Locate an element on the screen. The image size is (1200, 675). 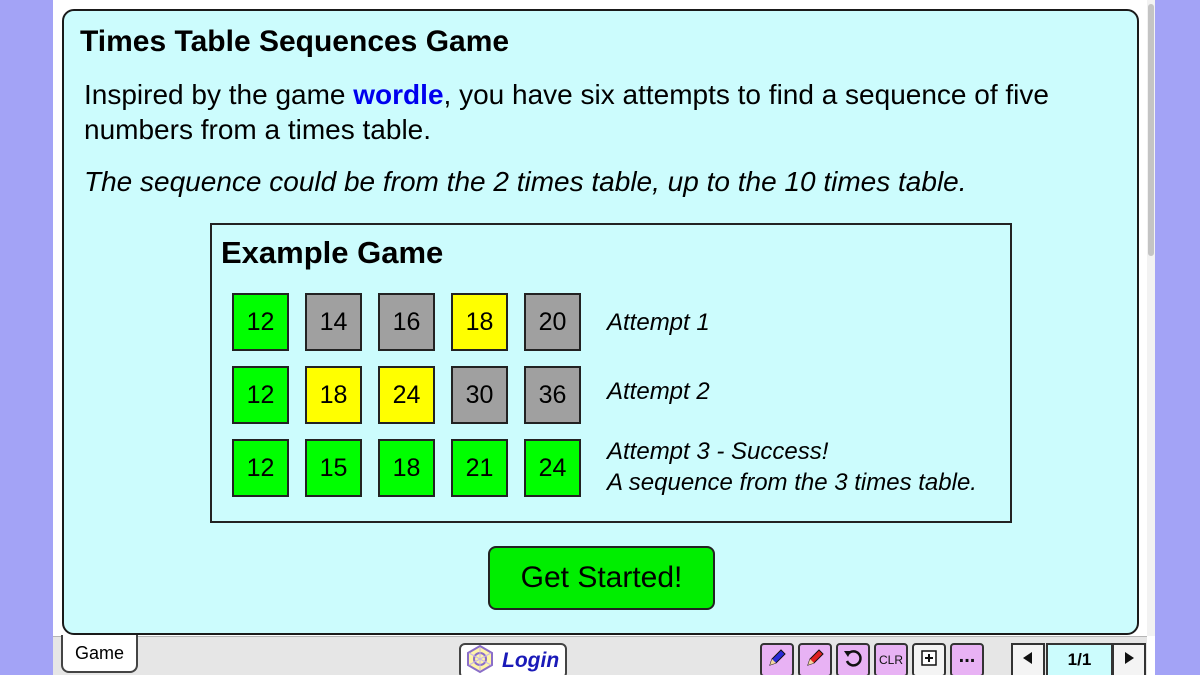
pen-blue-button is located at coordinates (777, 659).